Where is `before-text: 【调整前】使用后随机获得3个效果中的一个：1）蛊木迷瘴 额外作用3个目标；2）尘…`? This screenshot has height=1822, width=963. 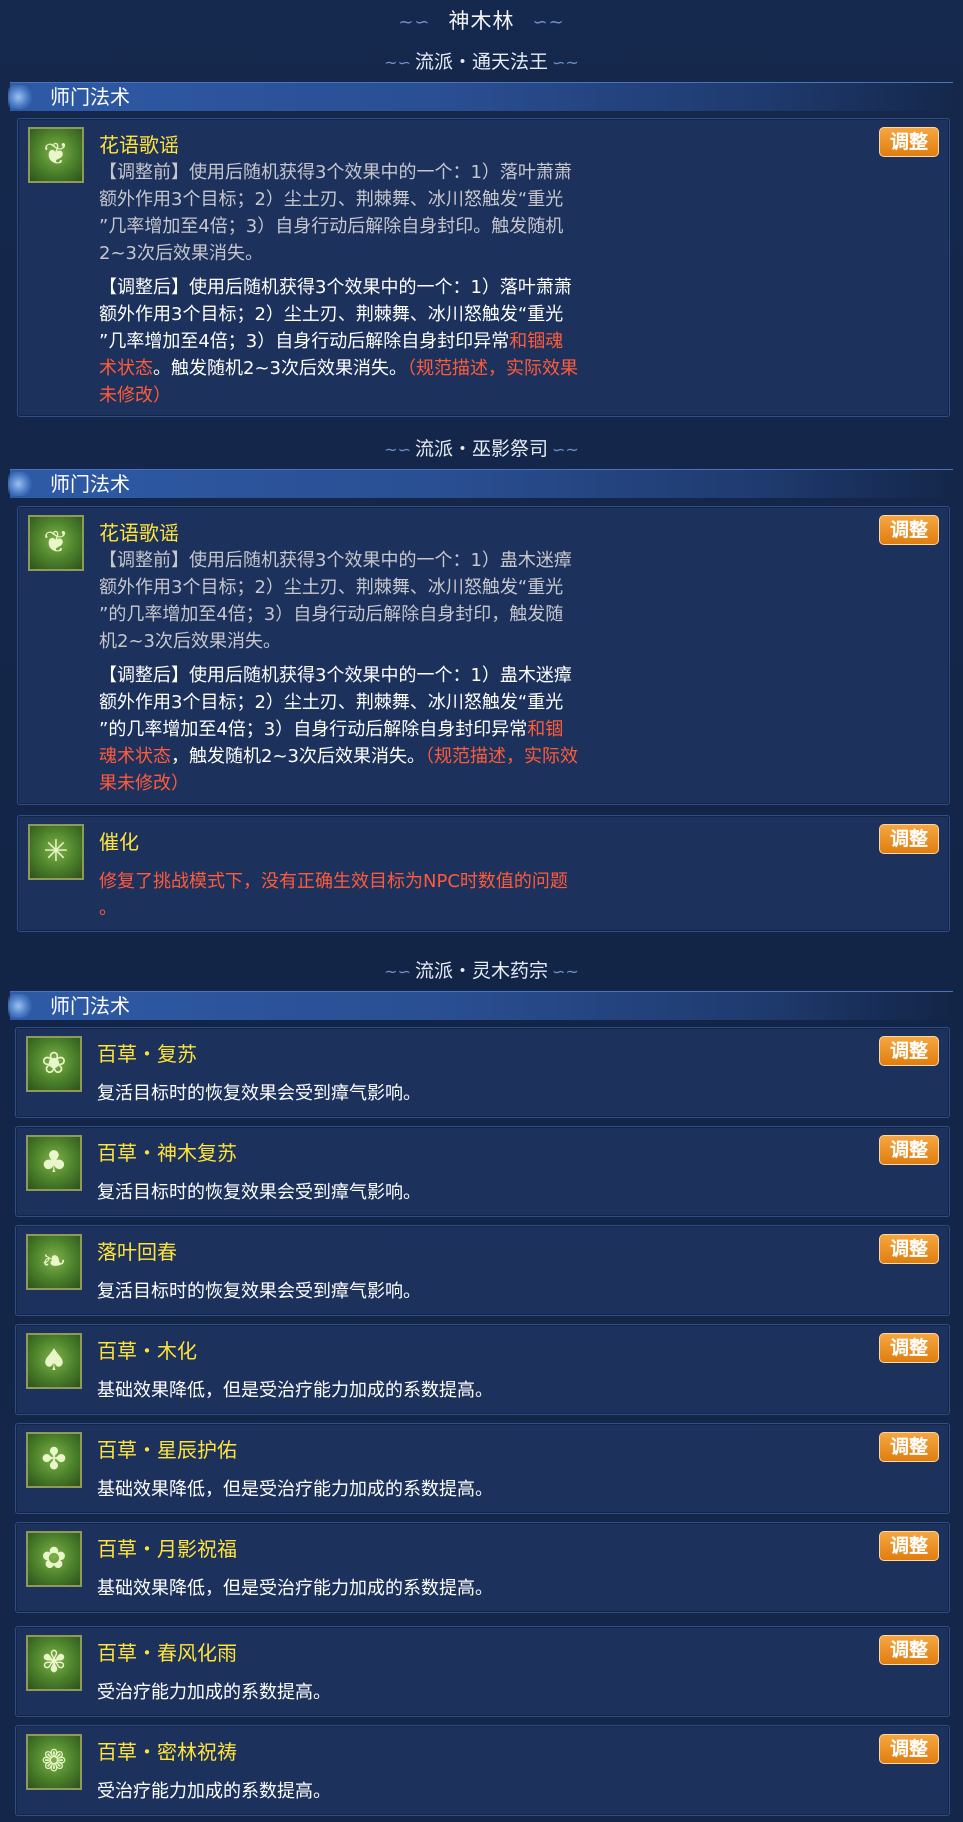 before-text: 【调整前】使用后随机获得3个效果中的一个：1）蛊木迷瘴 额外作用3个目标；2）尘… is located at coordinates (335, 601).